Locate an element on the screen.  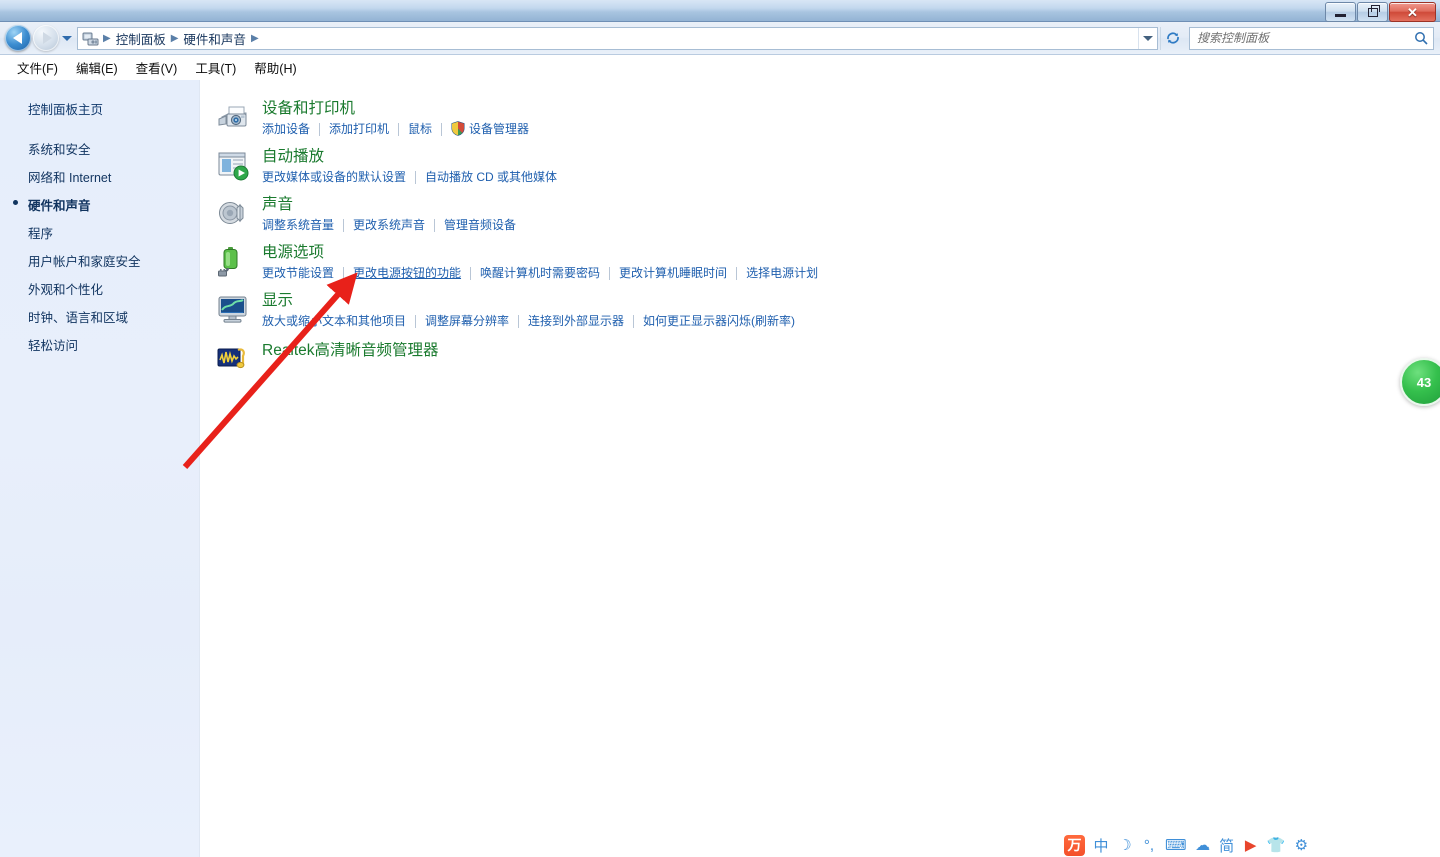
ime-language-mode-icon: 中 is located at coordinates (1101, 845).